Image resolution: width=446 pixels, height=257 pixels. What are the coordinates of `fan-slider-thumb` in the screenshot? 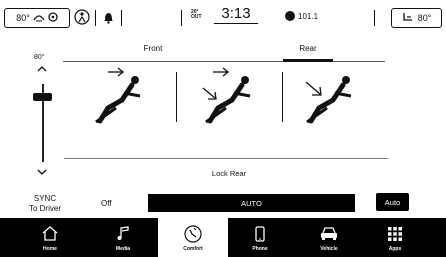 It's located at (42, 97).